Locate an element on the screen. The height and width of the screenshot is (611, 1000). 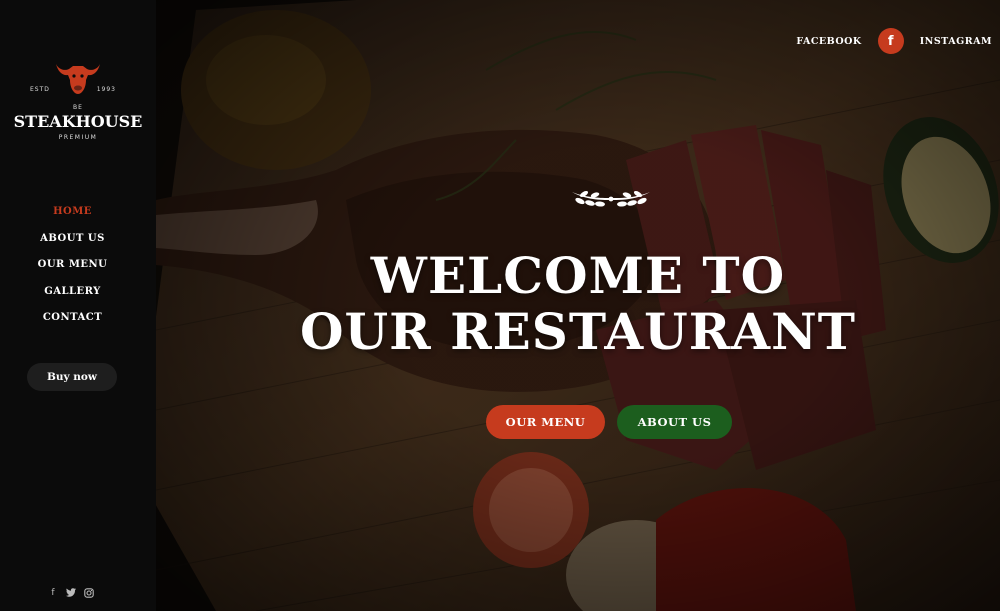
brand-tagline: PREMIUM is located at coordinates (78, 137).